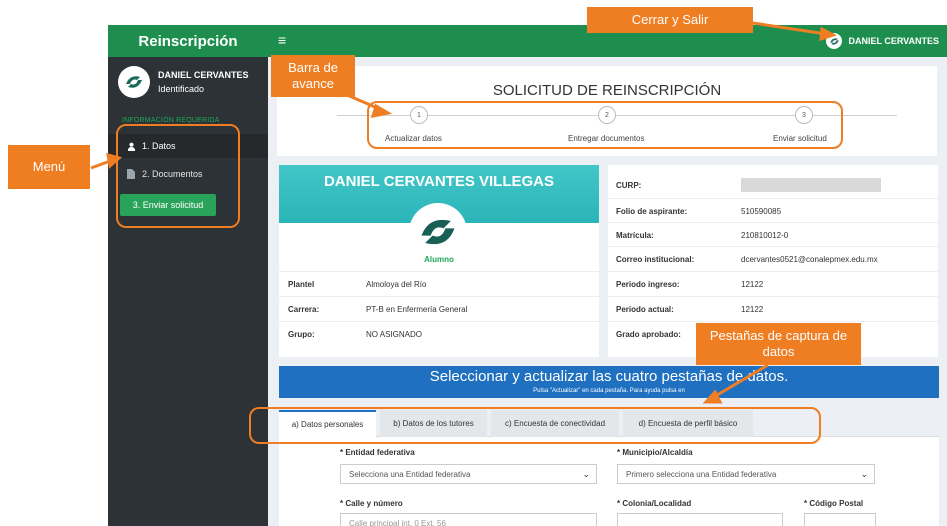 The height and width of the screenshot is (526, 947). Describe the element at coordinates (654, 503) in the screenshot. I see `colonia-label: * Colonia/Localidad` at that location.